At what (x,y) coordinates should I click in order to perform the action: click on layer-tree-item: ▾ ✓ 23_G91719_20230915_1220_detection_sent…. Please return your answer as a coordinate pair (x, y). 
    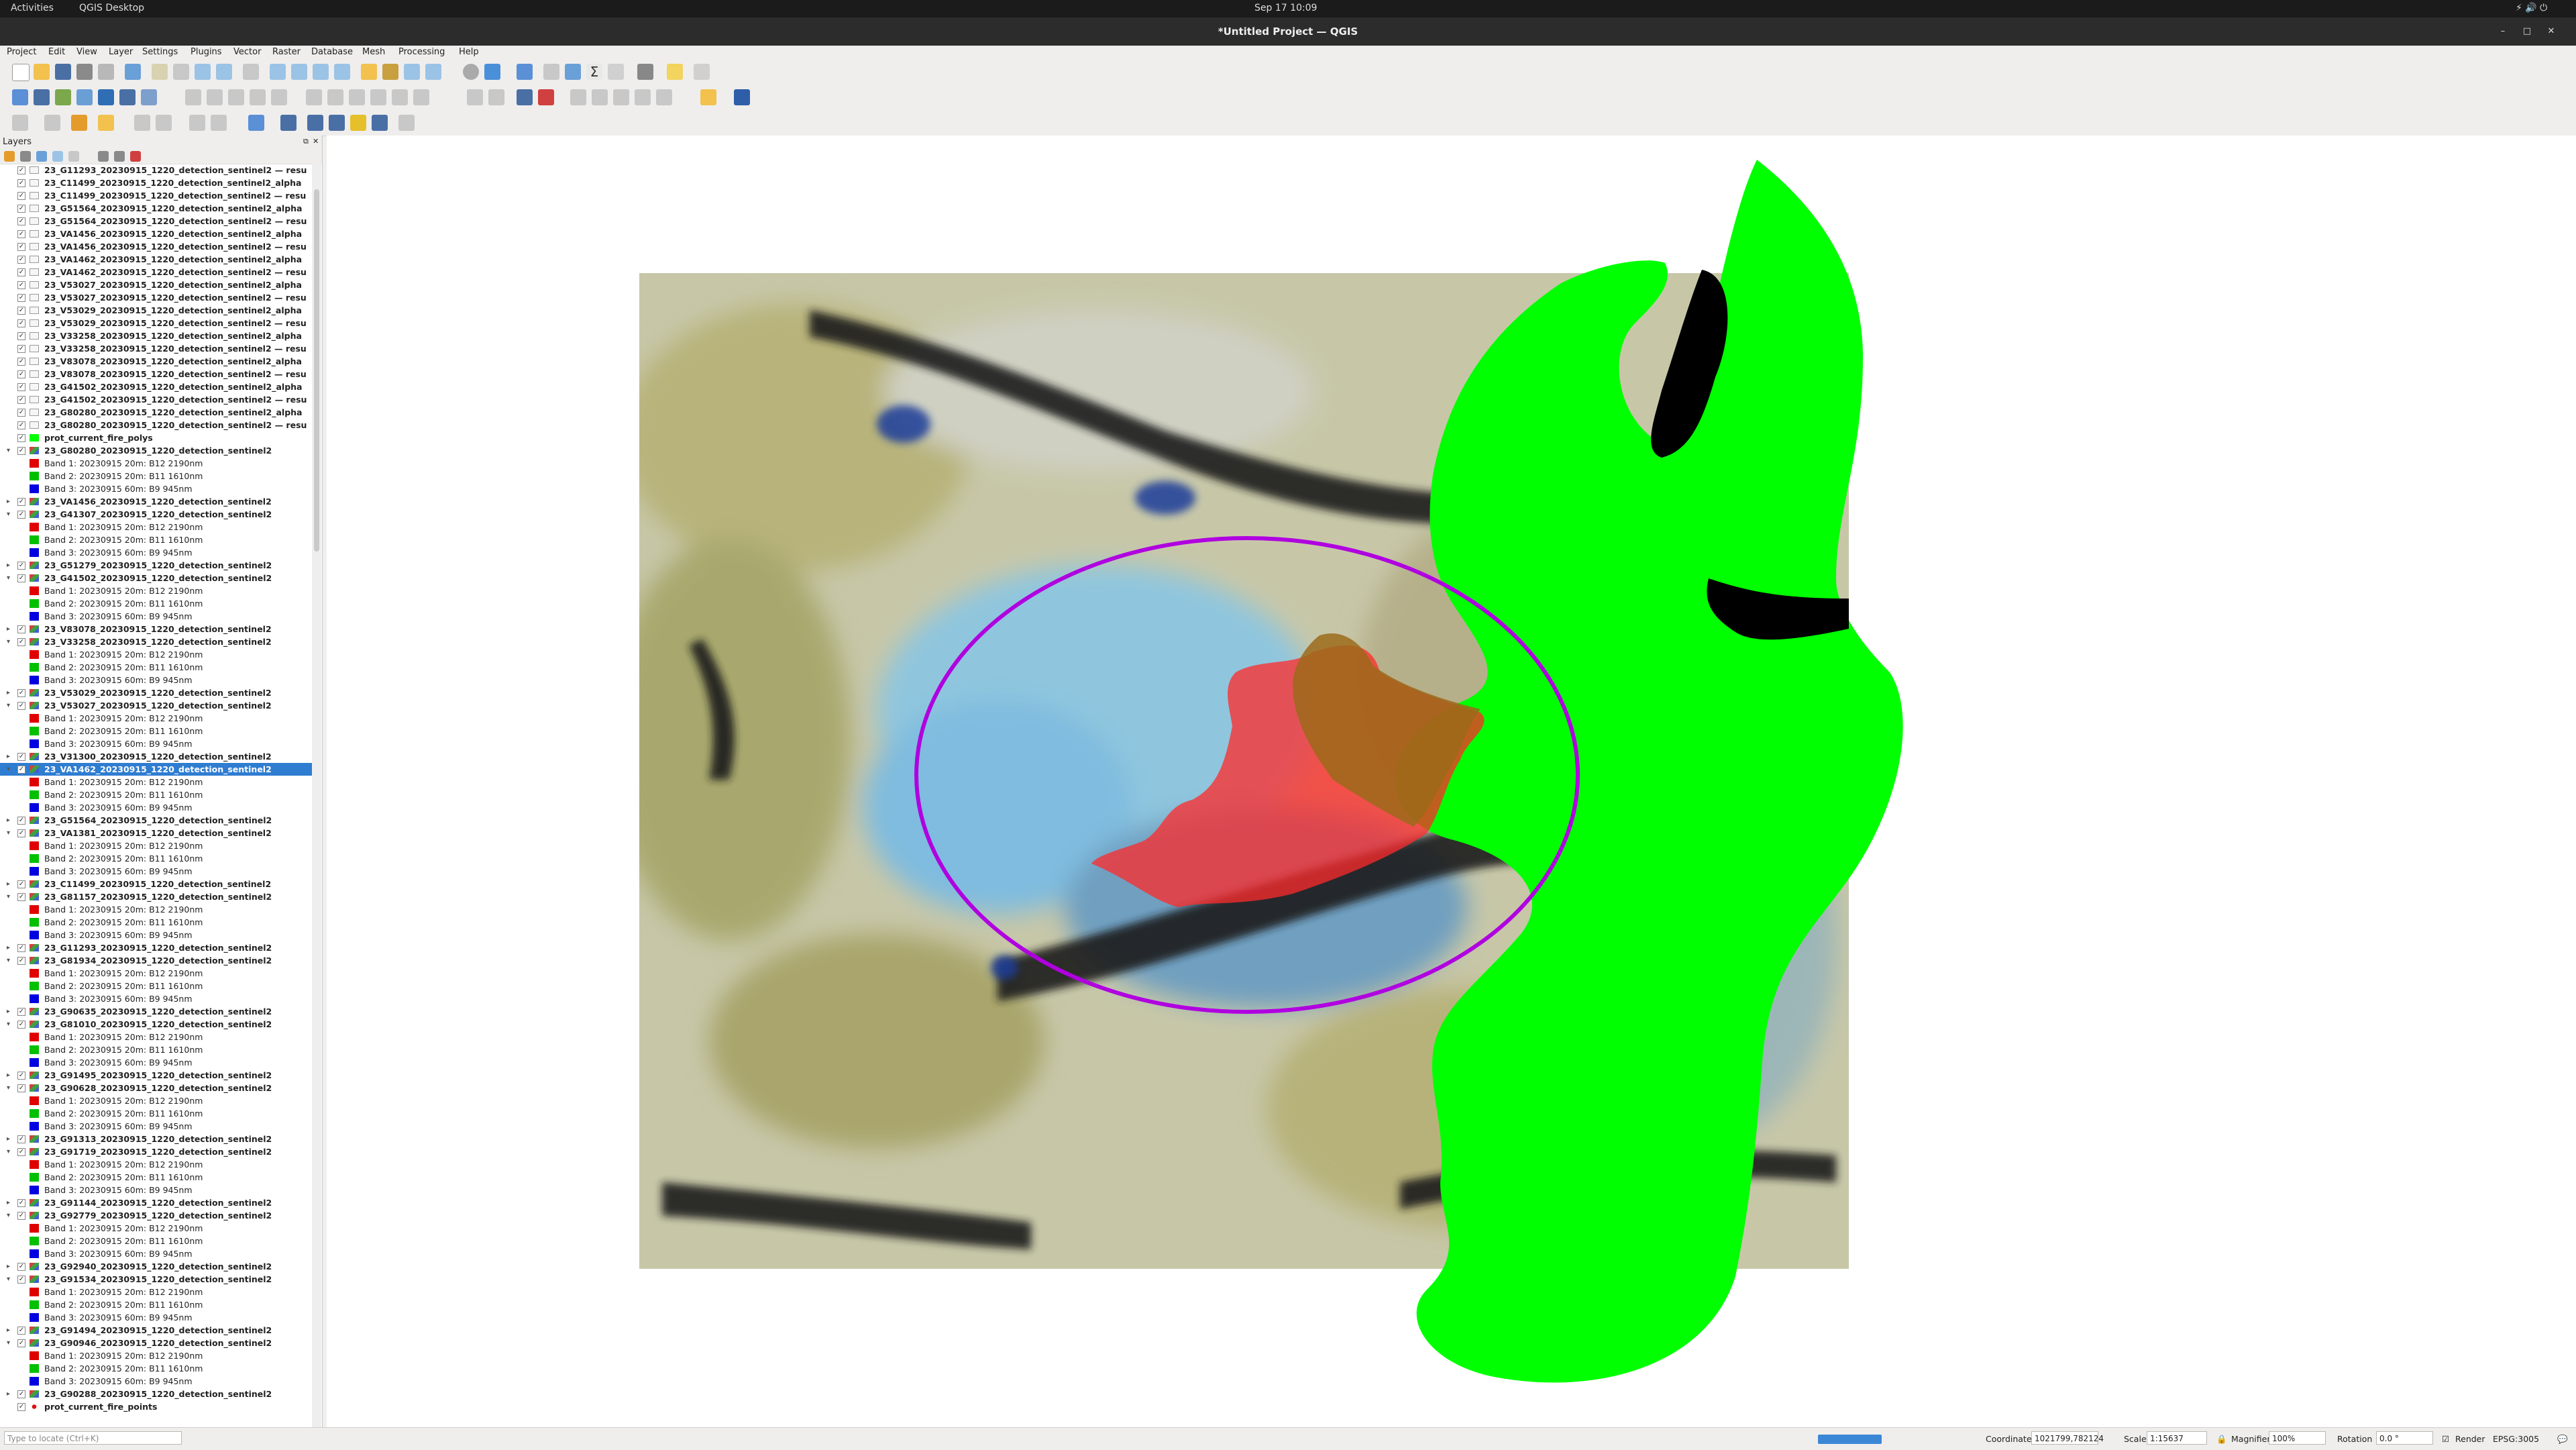
    Looking at the image, I should click on (156, 1151).